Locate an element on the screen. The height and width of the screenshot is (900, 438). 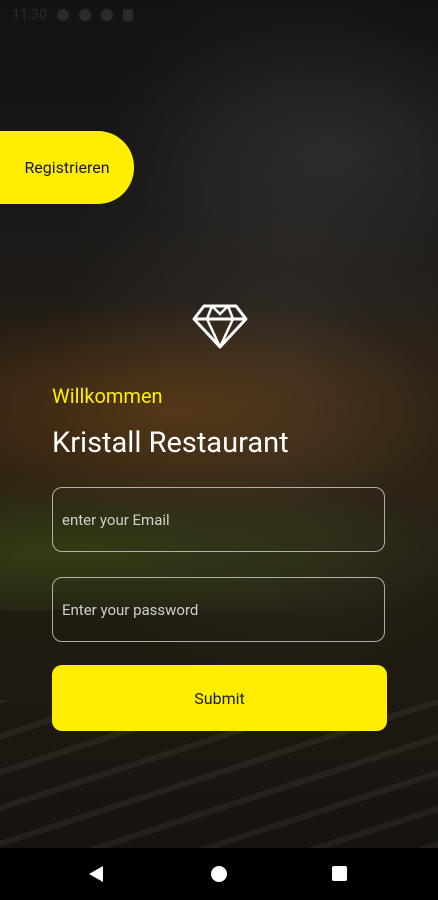
status-time: 11:30 is located at coordinates (29, 15).